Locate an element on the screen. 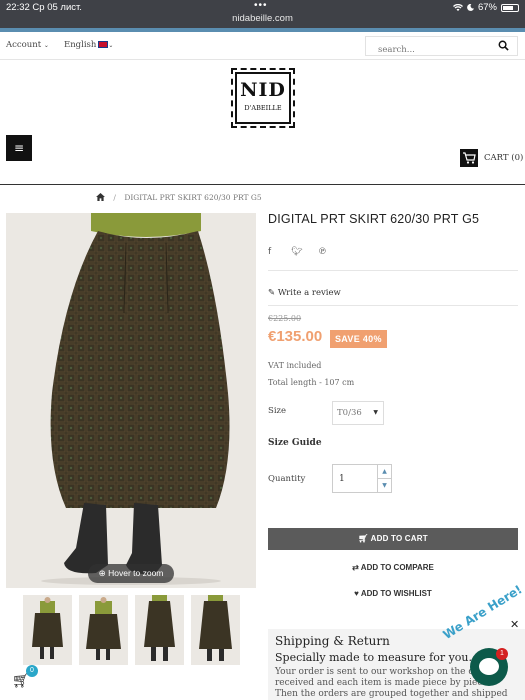  breadcrumb: / DIGITAL PRT SKIRT 620/30 PRT G5 is located at coordinates (179, 197).